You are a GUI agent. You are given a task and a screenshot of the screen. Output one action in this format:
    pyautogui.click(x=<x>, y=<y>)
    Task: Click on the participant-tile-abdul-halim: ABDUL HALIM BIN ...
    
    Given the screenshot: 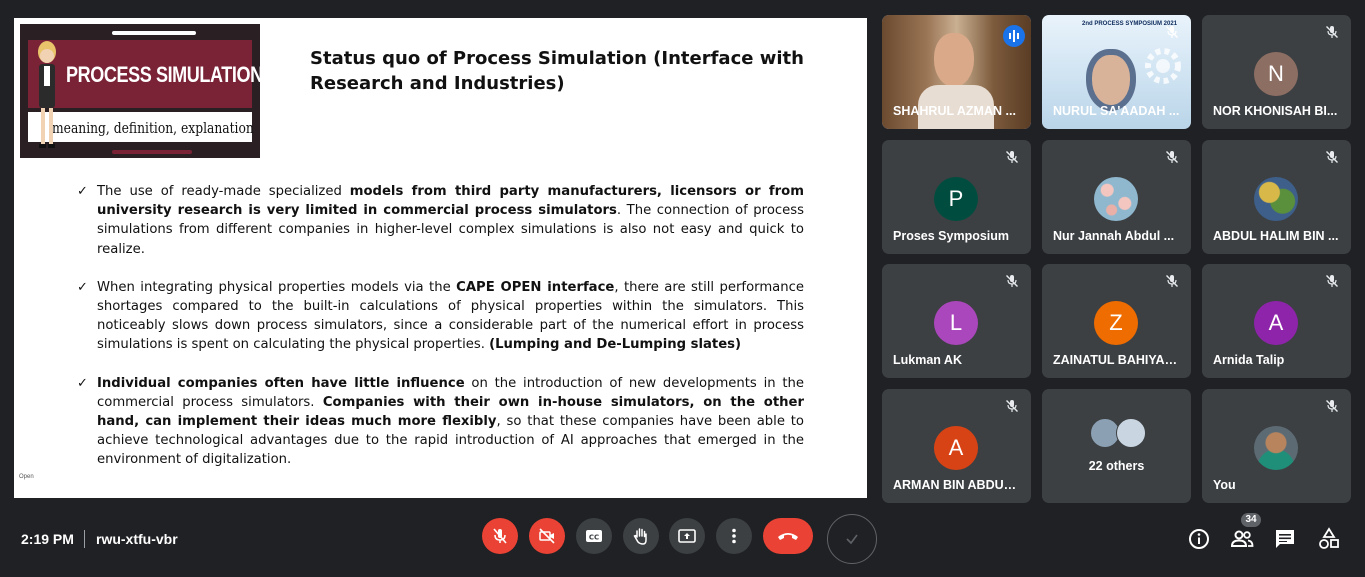 What is the action you would take?
    pyautogui.click(x=1276, y=197)
    